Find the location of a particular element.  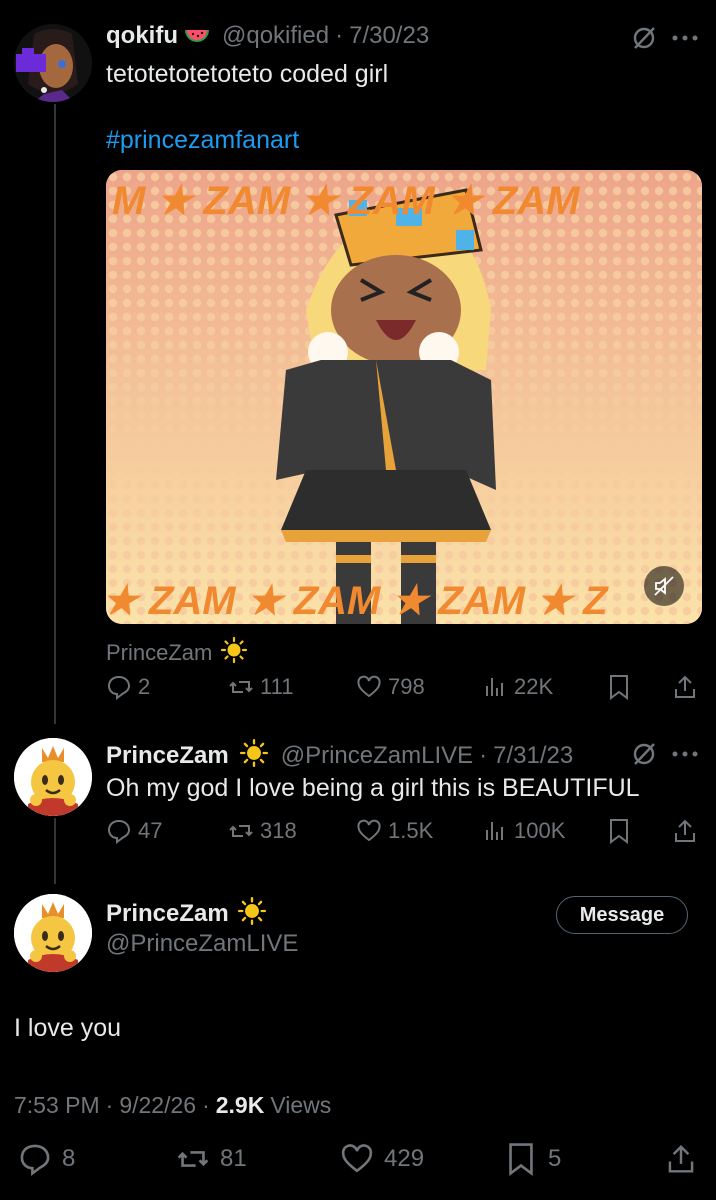

media-banner-top: M ★ ZAM ★ ZAM ★ ZAM is located at coordinates (346, 201).